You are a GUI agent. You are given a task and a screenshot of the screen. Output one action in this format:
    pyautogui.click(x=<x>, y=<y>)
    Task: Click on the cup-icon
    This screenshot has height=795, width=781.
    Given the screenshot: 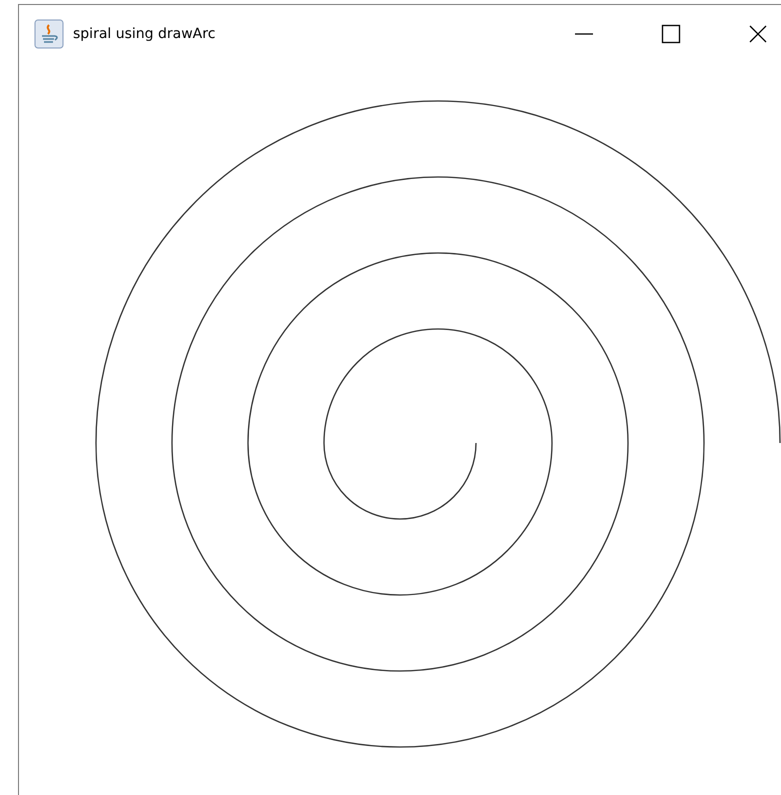 What is the action you would take?
    pyautogui.click(x=49, y=33)
    